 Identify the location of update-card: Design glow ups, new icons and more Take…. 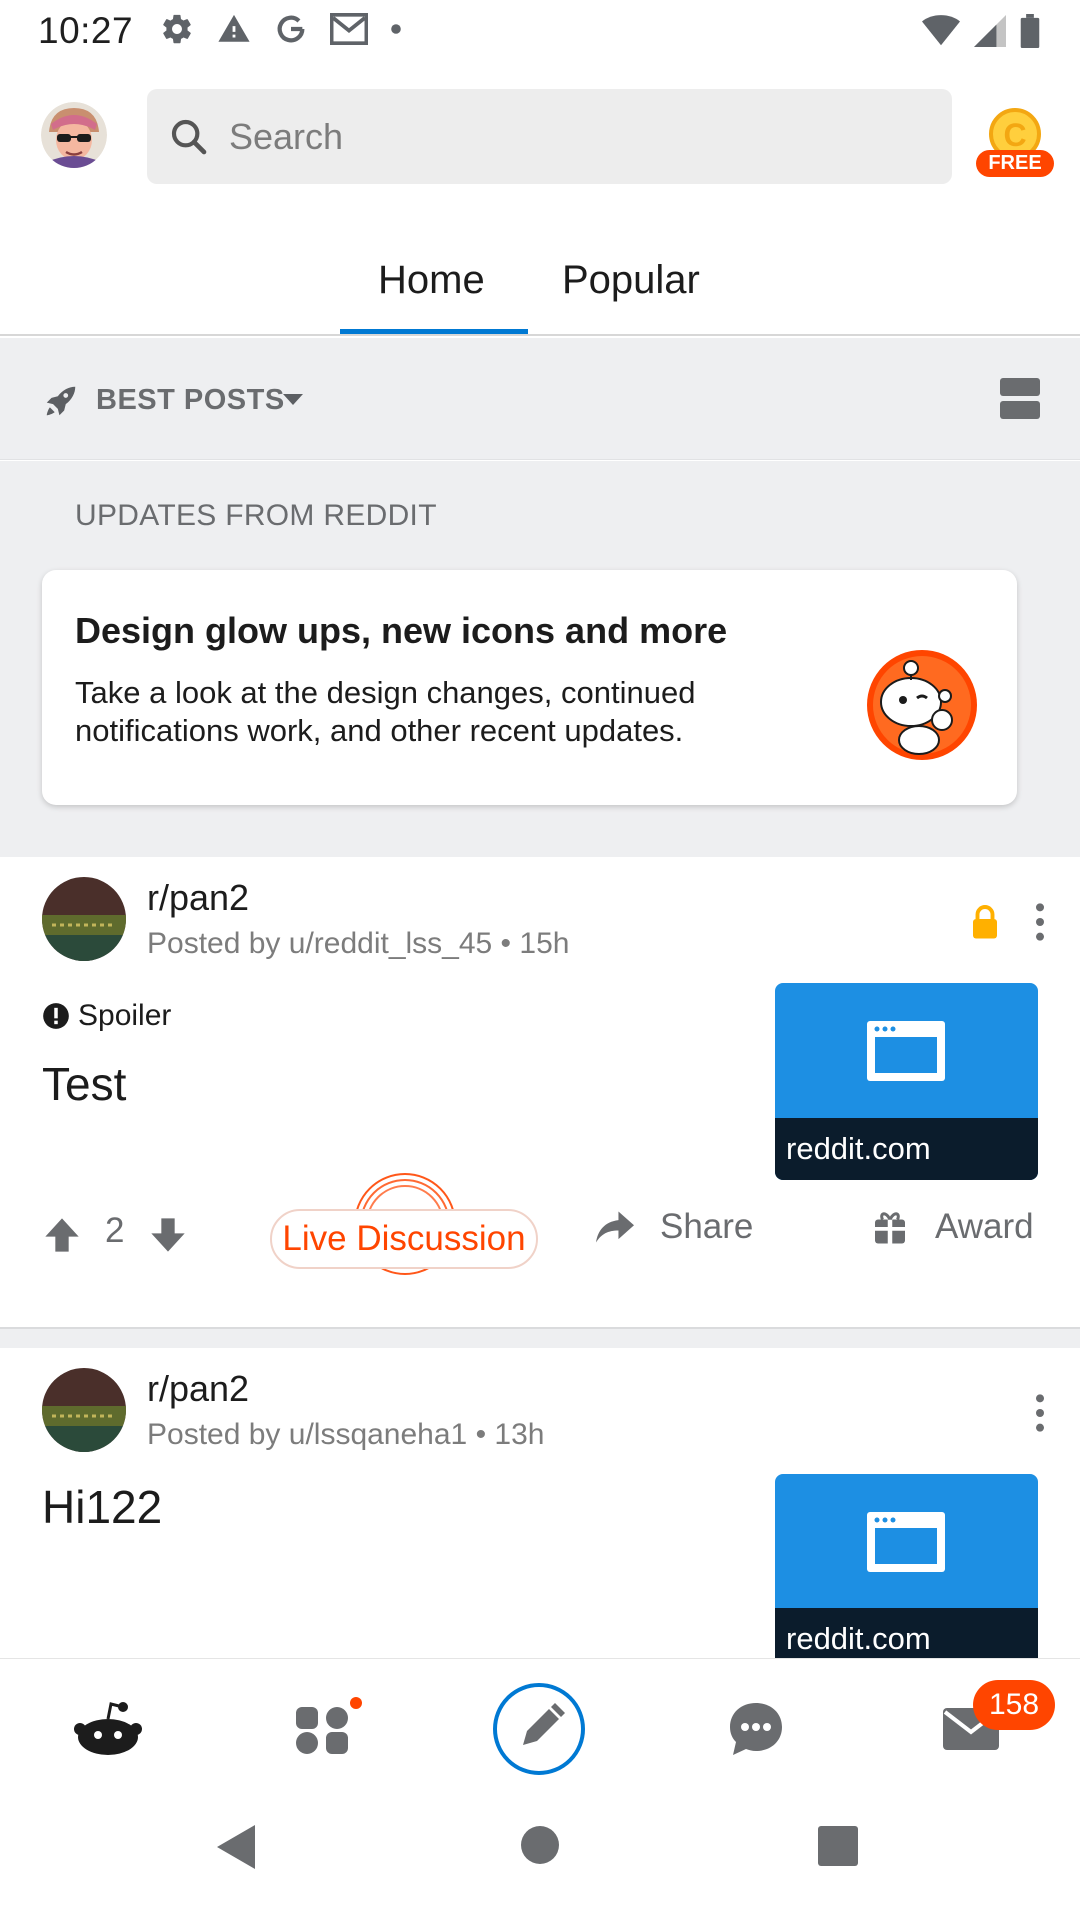
(529, 687).